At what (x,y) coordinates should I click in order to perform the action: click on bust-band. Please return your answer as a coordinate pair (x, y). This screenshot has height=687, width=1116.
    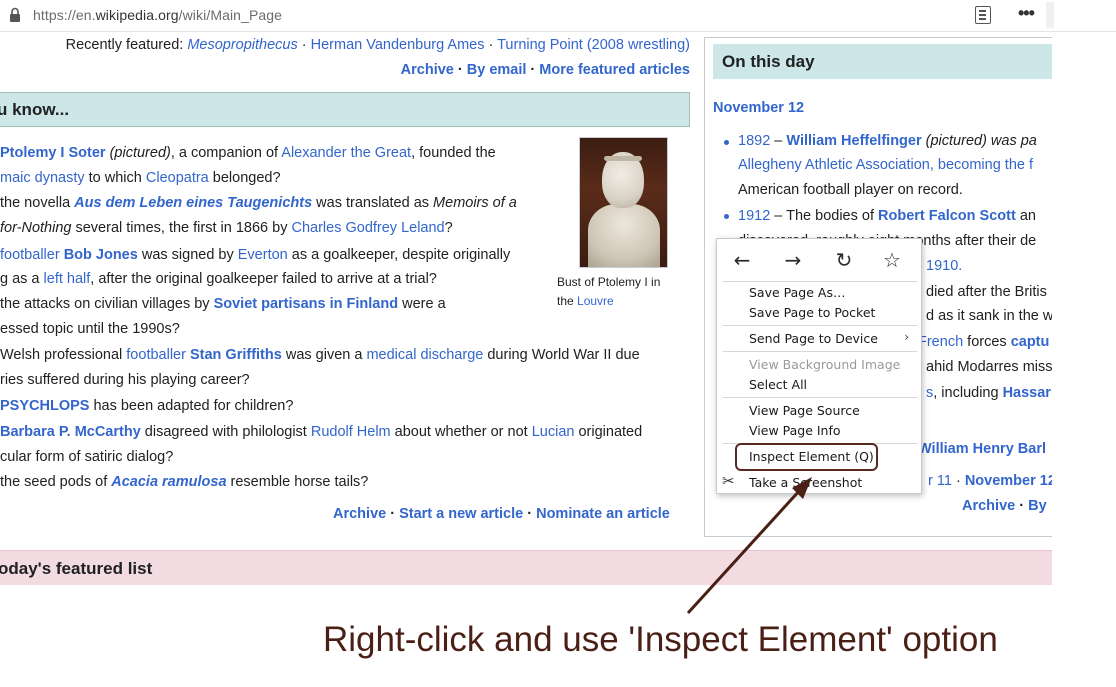
    Looking at the image, I should click on (623, 158).